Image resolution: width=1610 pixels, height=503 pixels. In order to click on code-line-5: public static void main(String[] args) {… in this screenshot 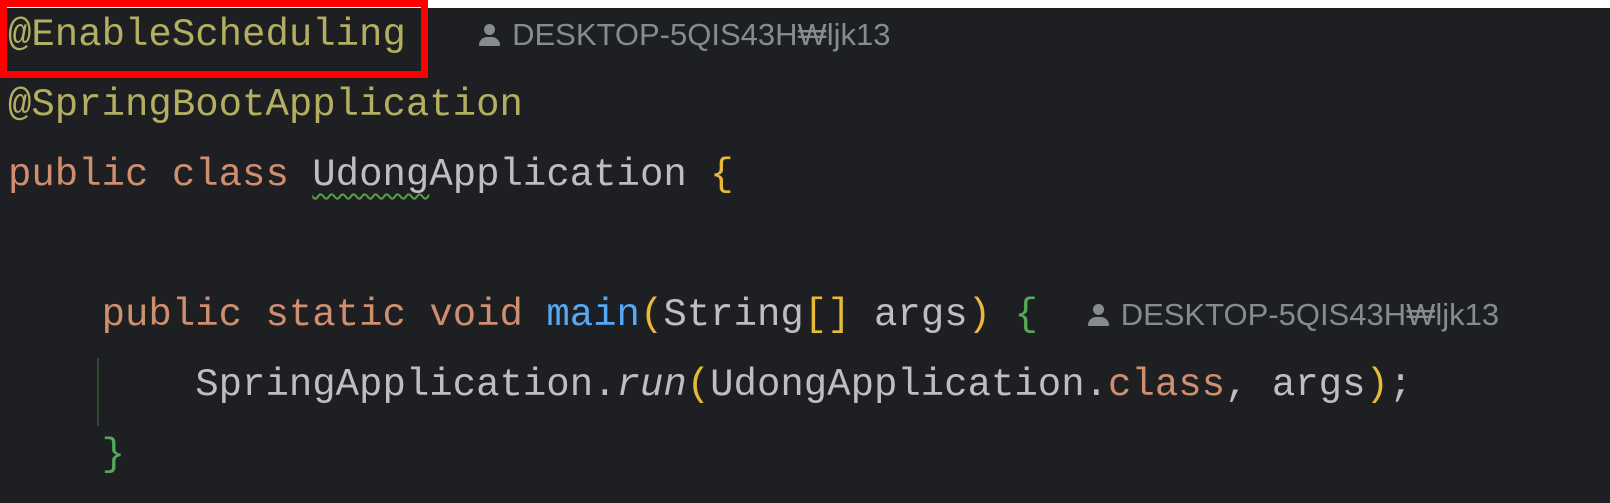, I will do `click(754, 315)`.